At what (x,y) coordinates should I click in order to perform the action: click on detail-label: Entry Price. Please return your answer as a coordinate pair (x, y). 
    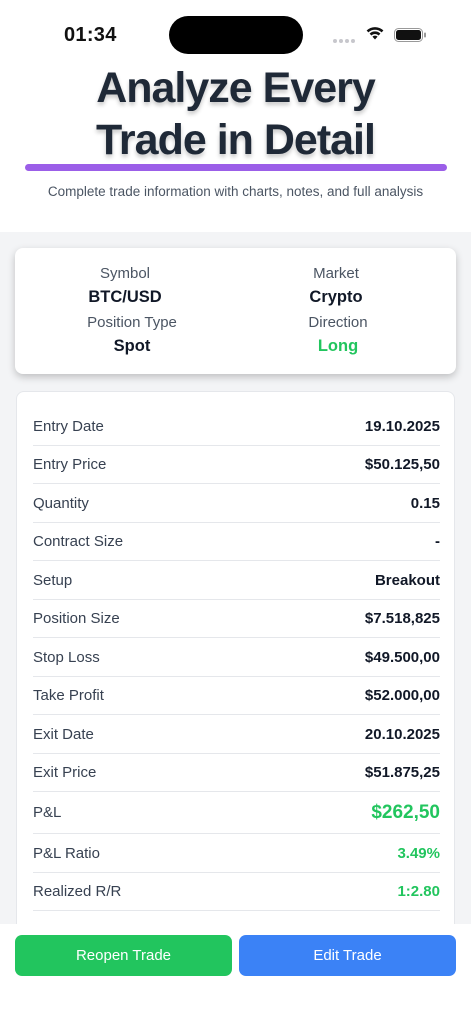
    Looking at the image, I should click on (70, 464).